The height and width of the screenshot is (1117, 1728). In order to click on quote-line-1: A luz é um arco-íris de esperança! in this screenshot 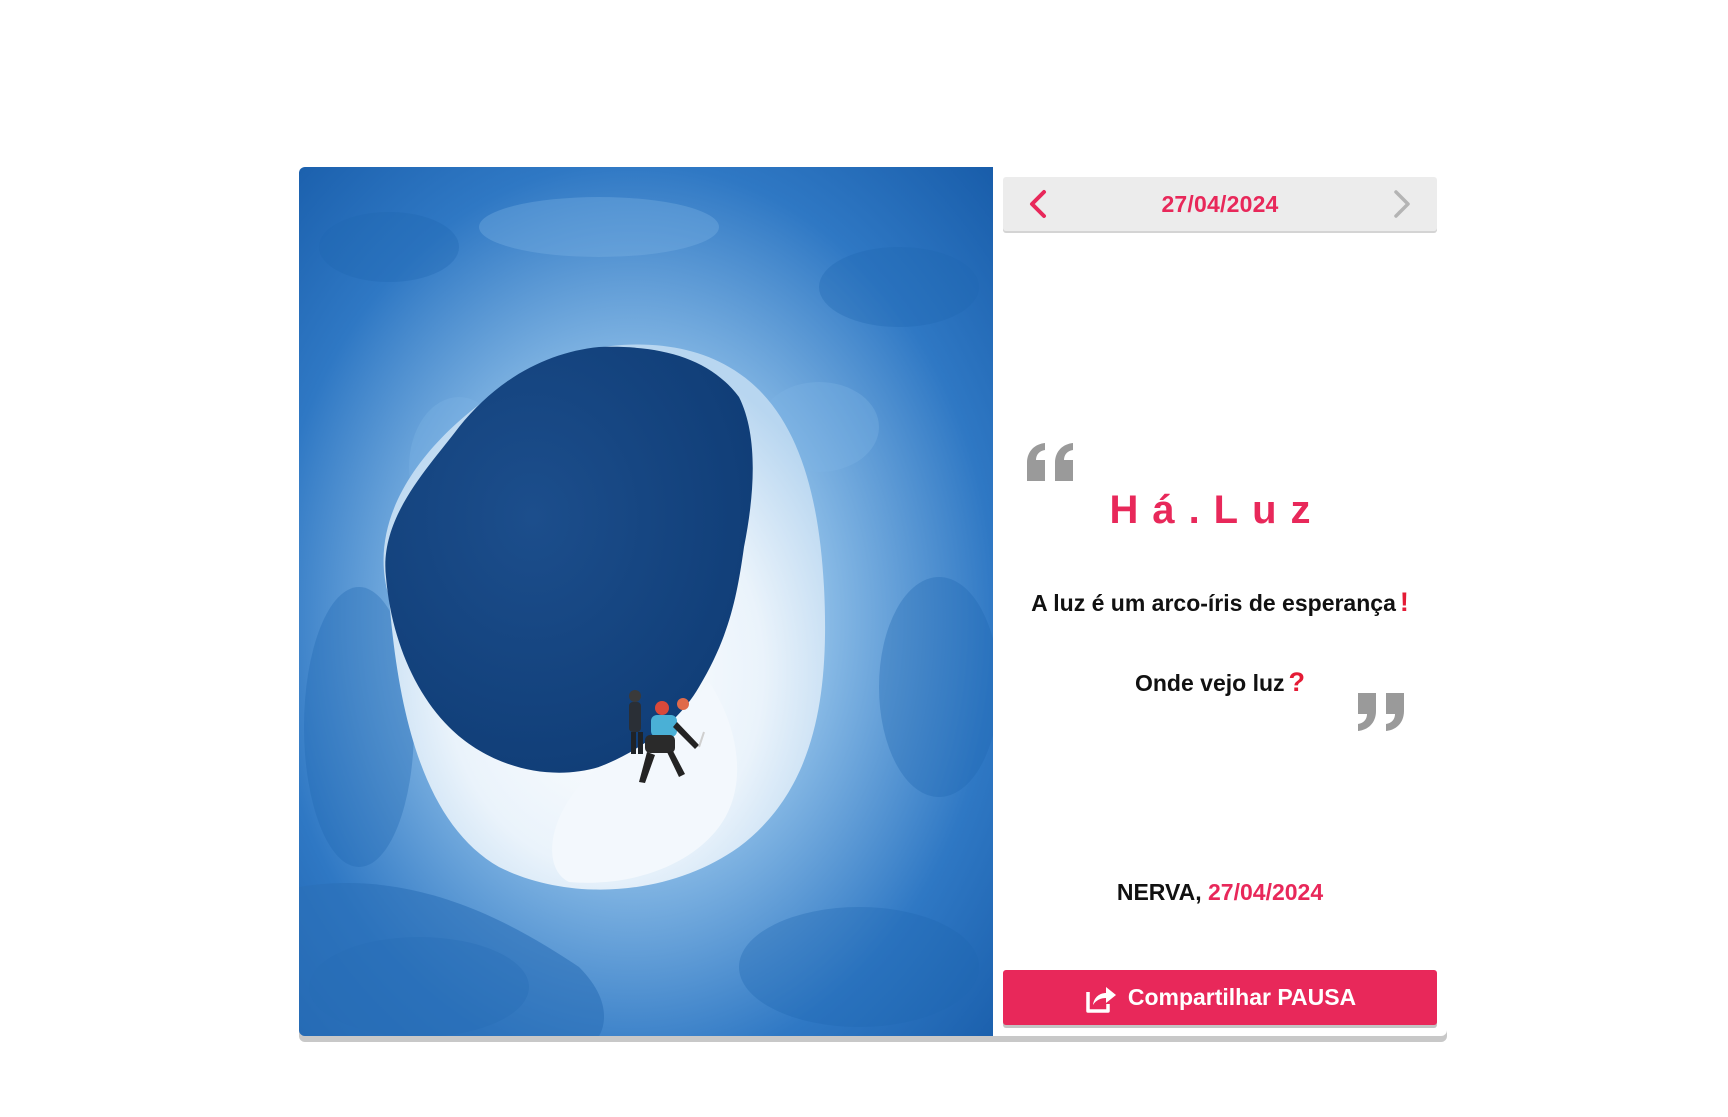, I will do `click(1220, 602)`.